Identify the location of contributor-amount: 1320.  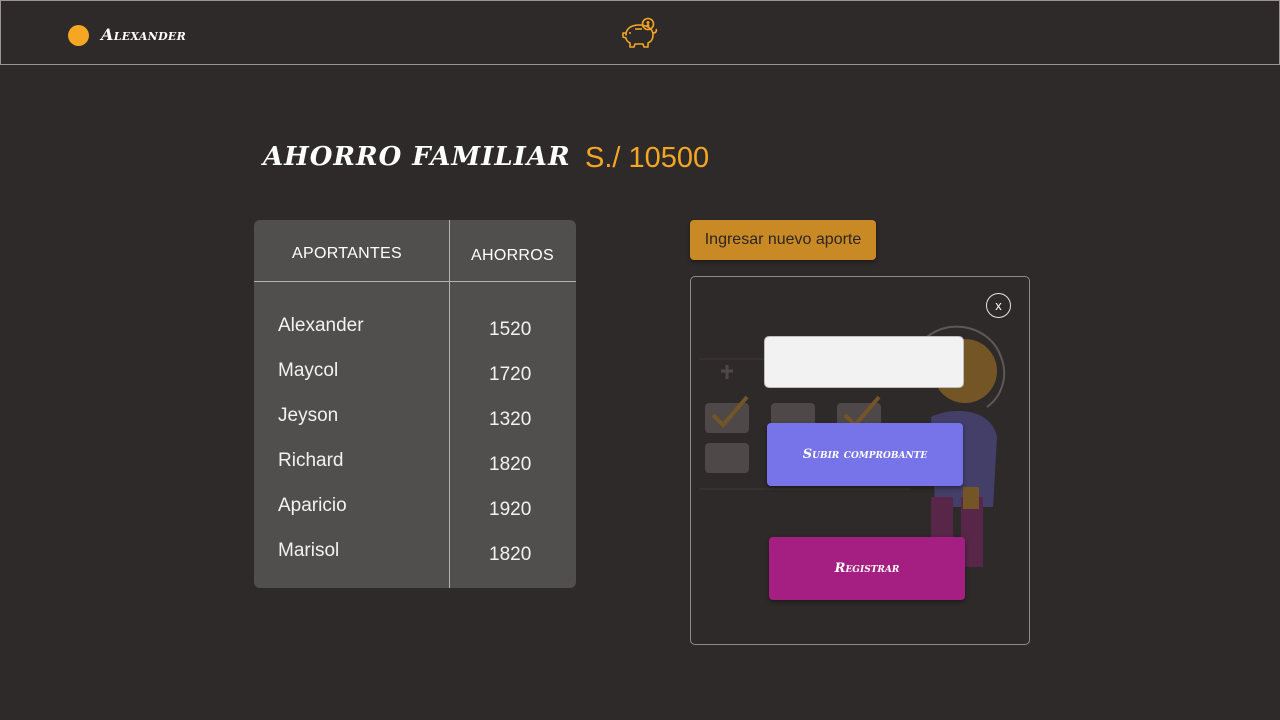
(510, 419).